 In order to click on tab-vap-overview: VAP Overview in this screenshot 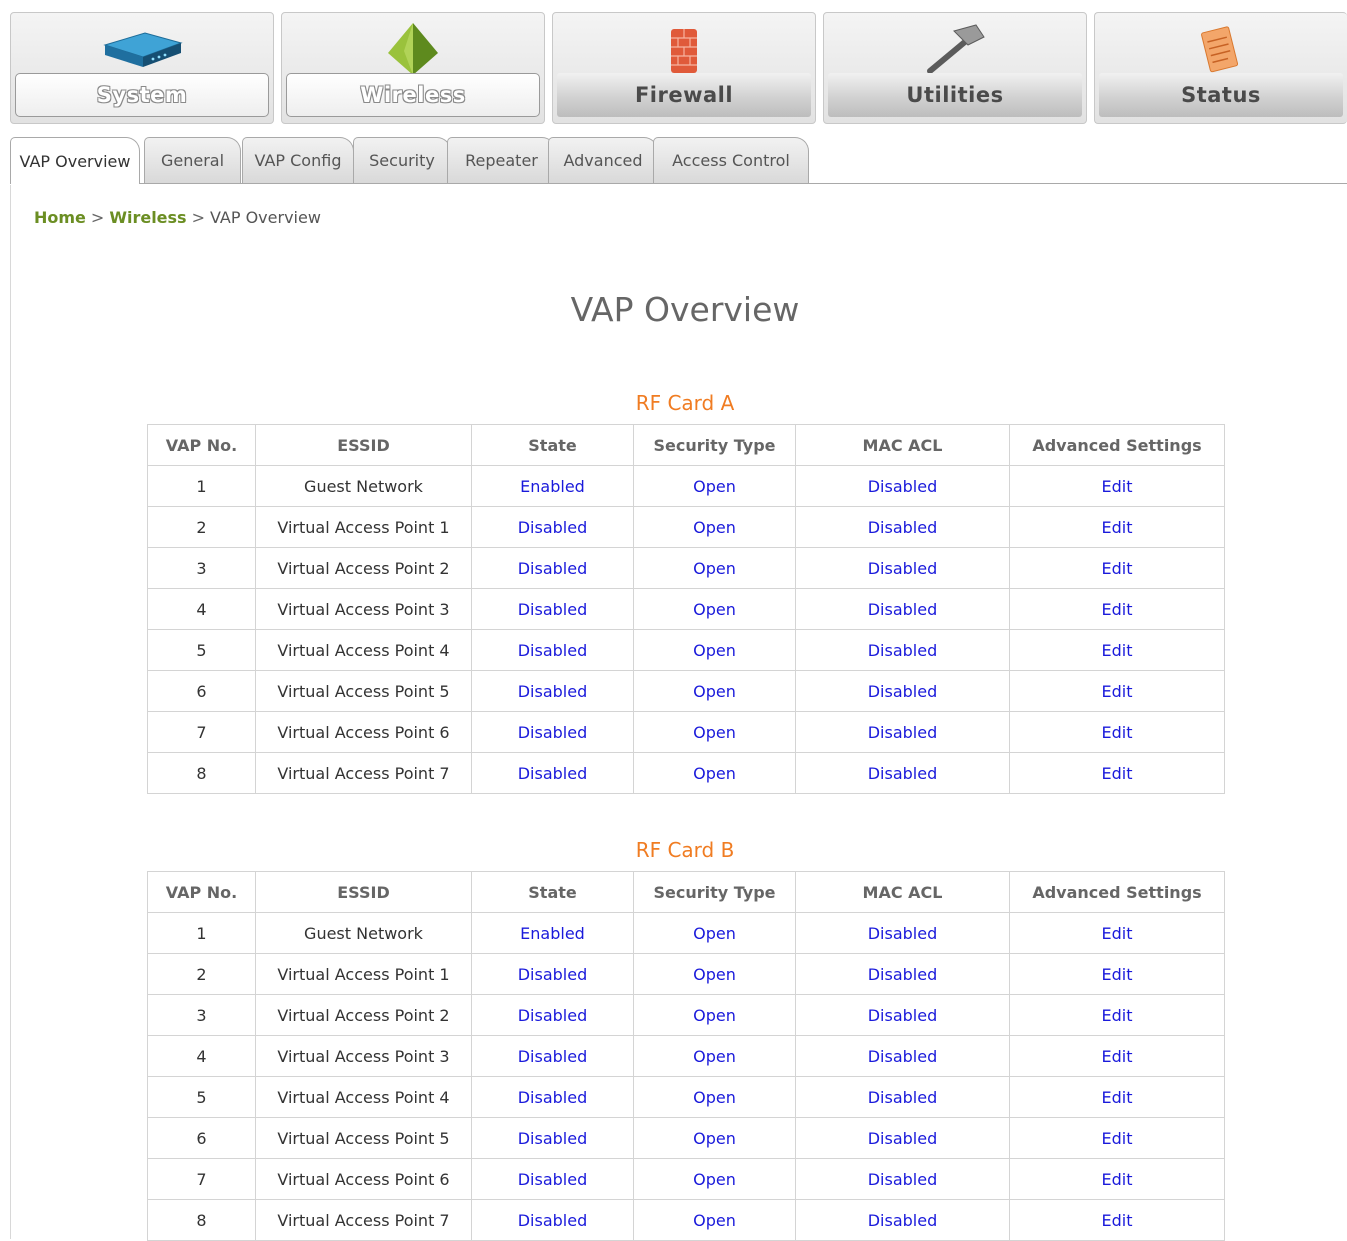, I will do `click(75, 160)`.